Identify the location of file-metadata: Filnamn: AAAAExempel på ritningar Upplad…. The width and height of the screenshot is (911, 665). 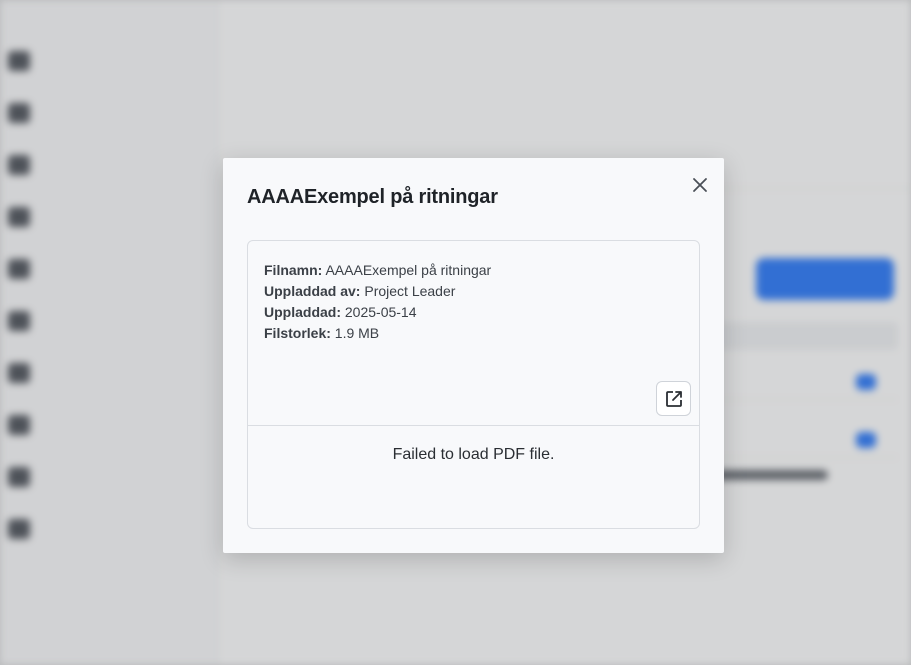
(377, 302).